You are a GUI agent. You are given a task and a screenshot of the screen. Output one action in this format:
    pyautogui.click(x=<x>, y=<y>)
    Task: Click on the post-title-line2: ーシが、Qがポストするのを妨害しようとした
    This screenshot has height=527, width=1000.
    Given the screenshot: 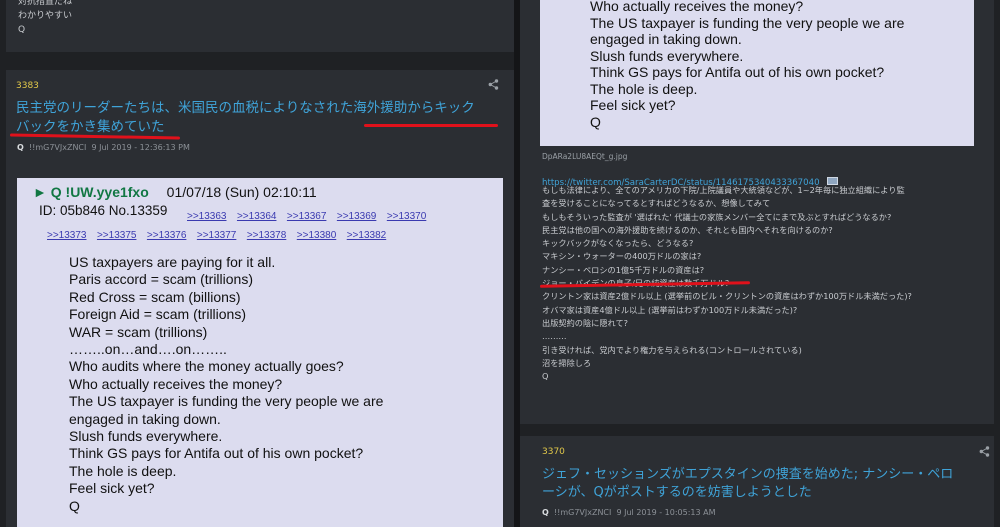 What is the action you would take?
    pyautogui.click(x=677, y=492)
    